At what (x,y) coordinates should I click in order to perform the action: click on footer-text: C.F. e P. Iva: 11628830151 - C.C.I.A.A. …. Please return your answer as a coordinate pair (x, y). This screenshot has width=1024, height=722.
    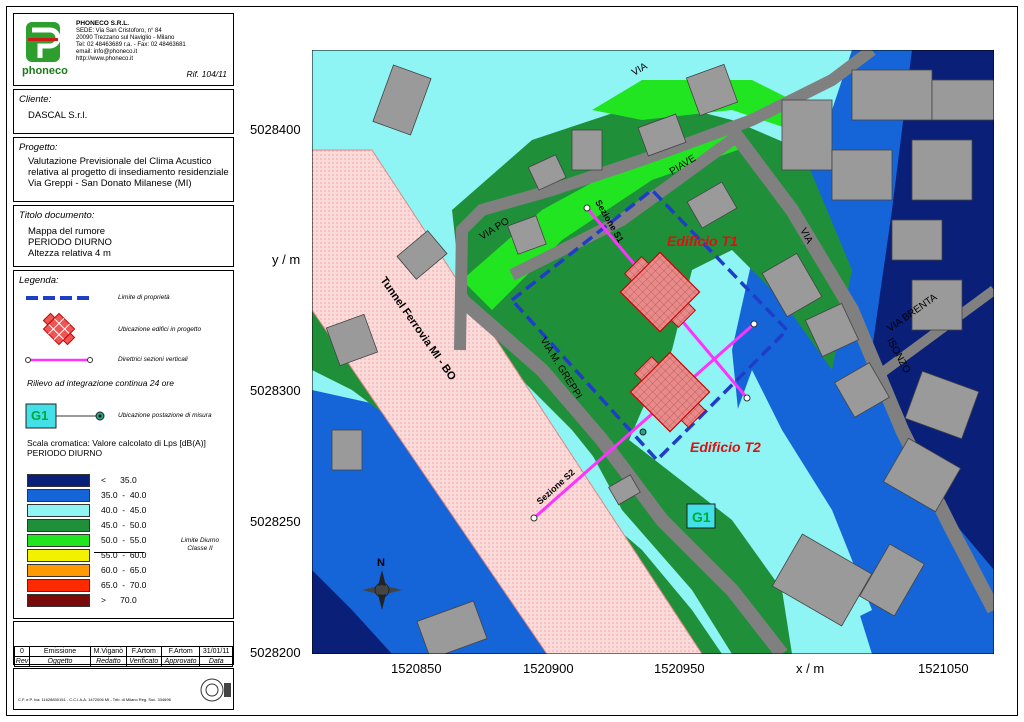
    Looking at the image, I should click on (94, 699).